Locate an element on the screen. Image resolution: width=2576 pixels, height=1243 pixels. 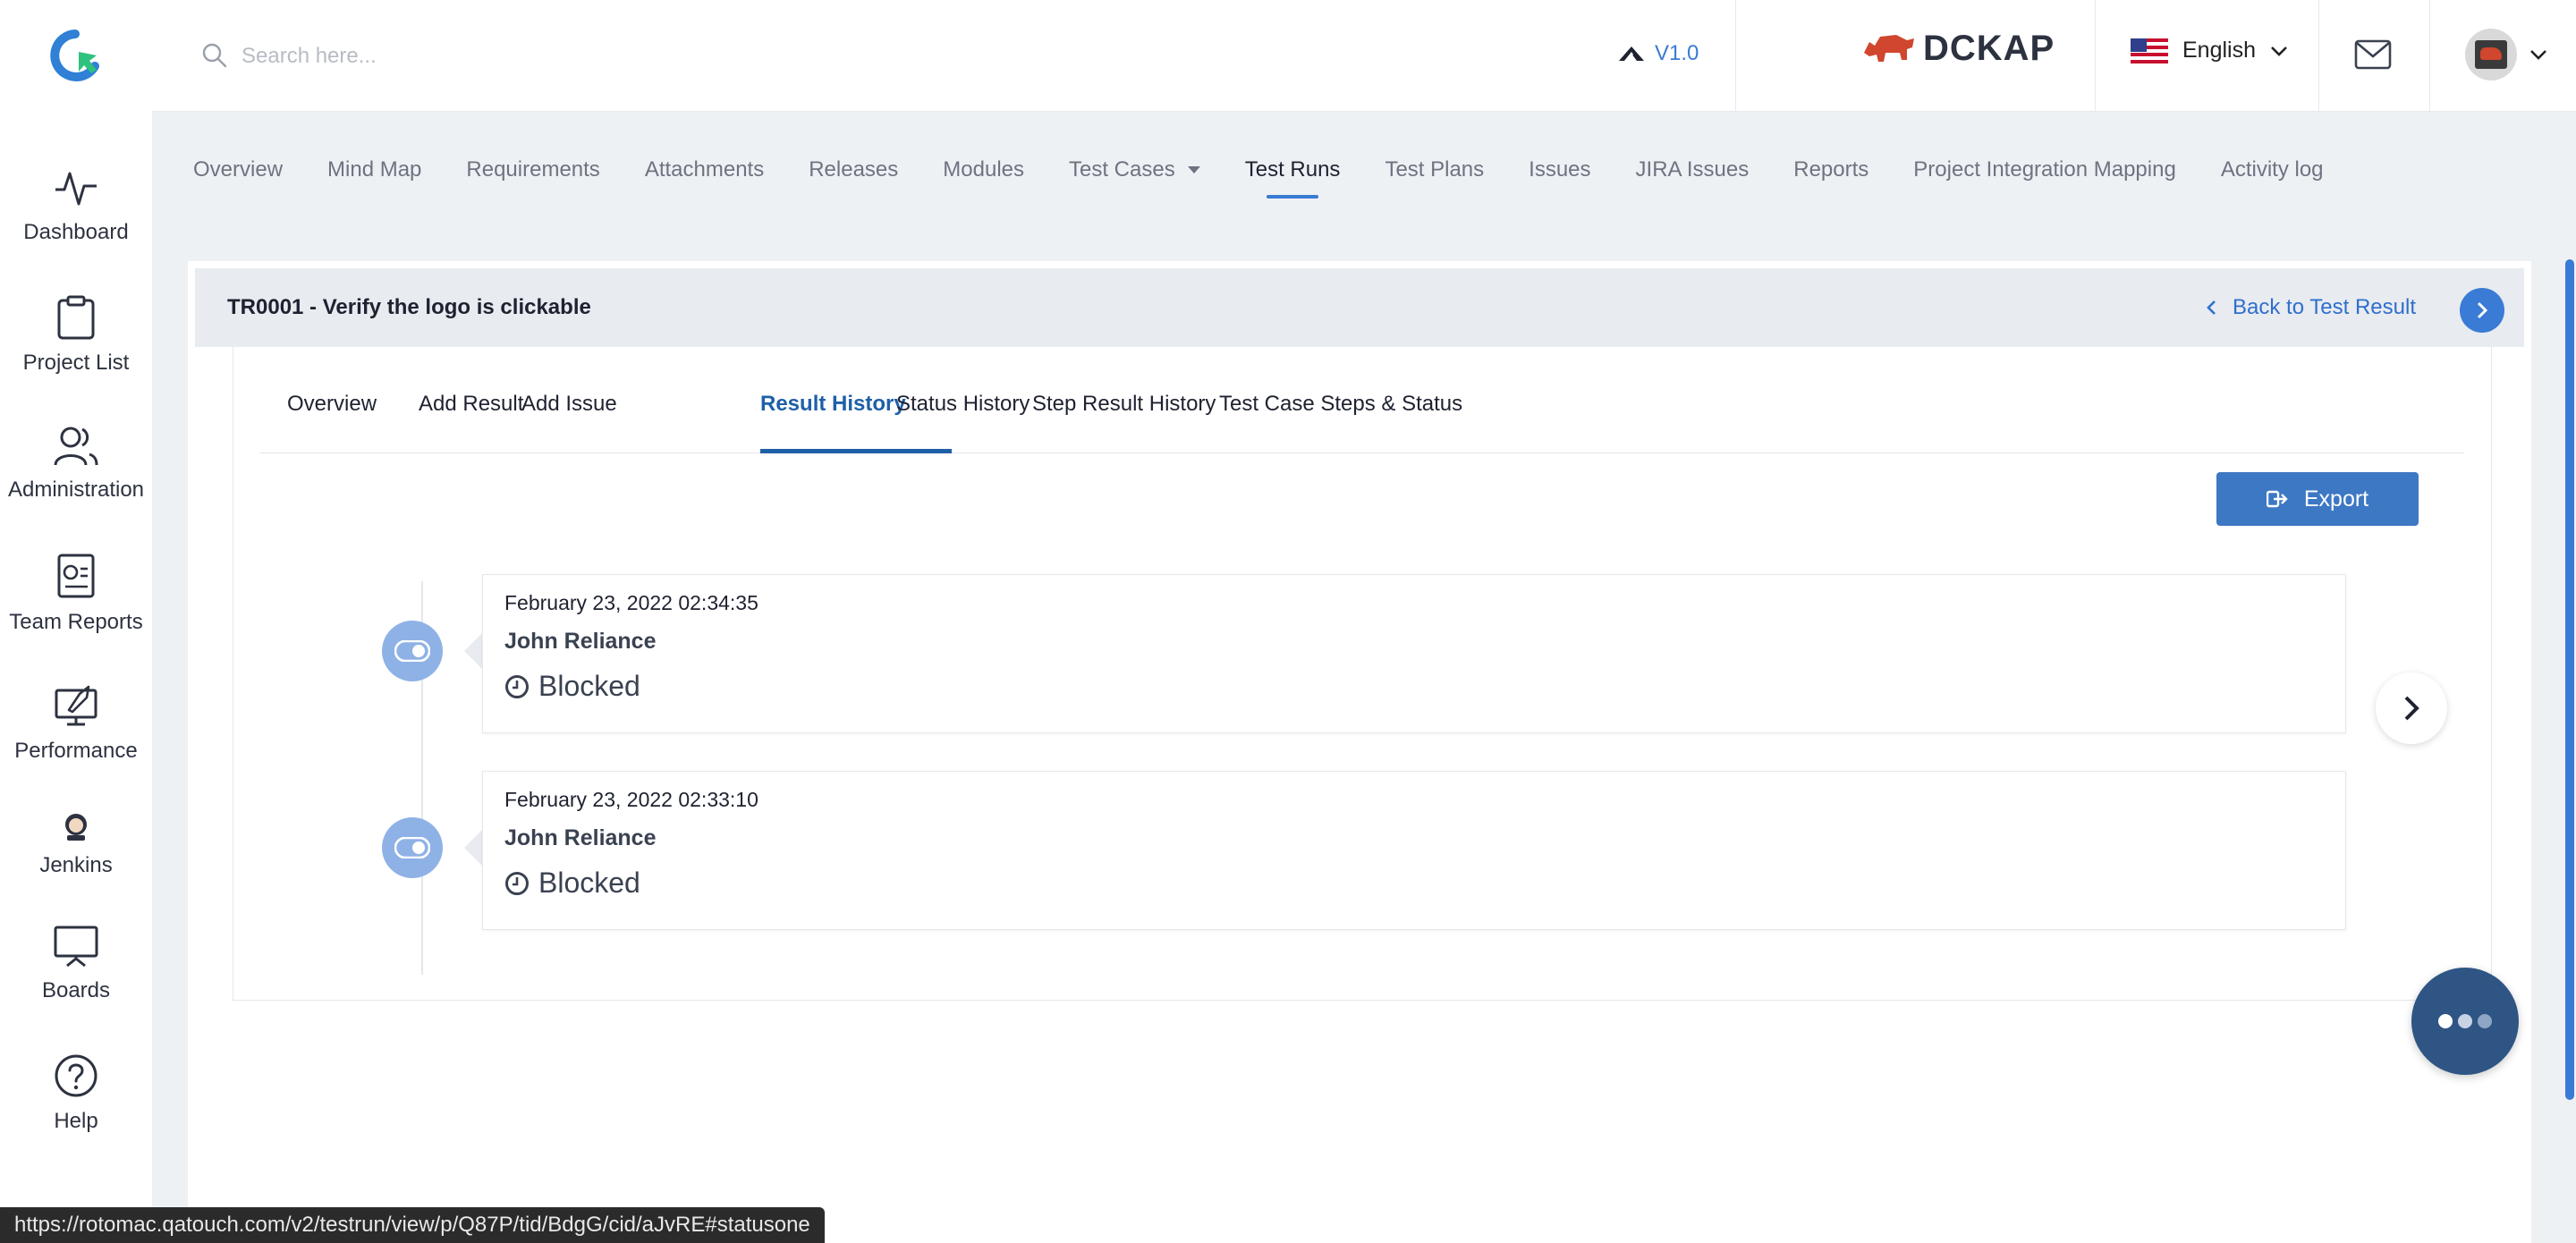
search-input is located at coordinates (510, 56).